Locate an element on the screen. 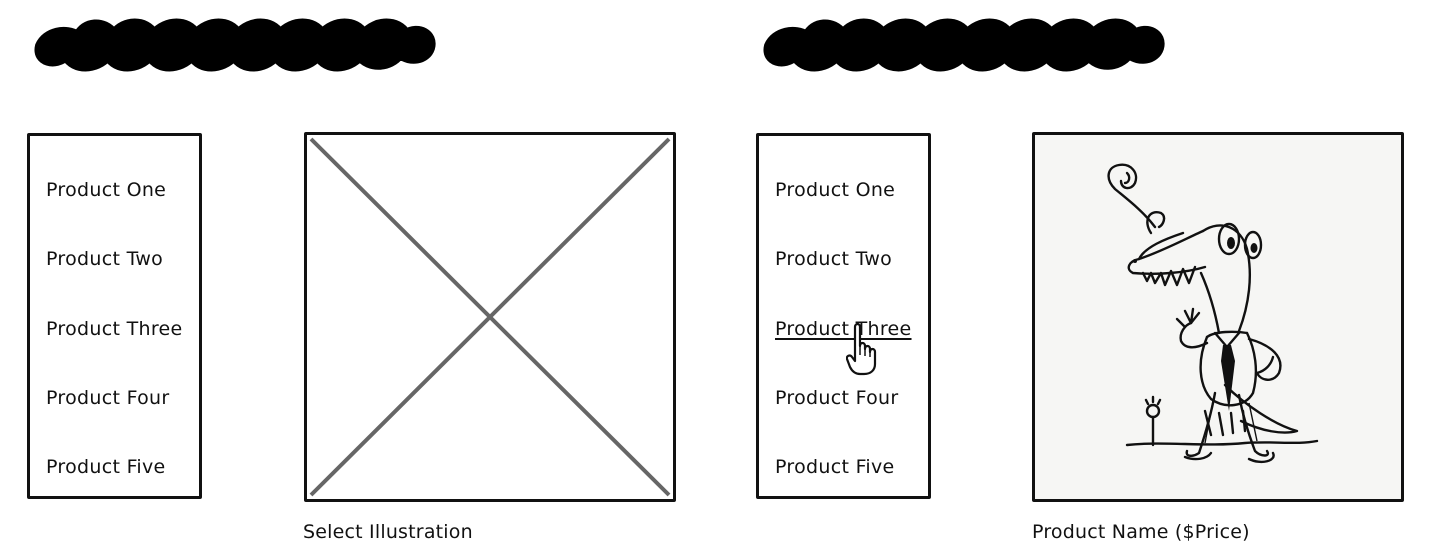  product-name-price-caption: Product Name ($Price) is located at coordinates (1141, 532).